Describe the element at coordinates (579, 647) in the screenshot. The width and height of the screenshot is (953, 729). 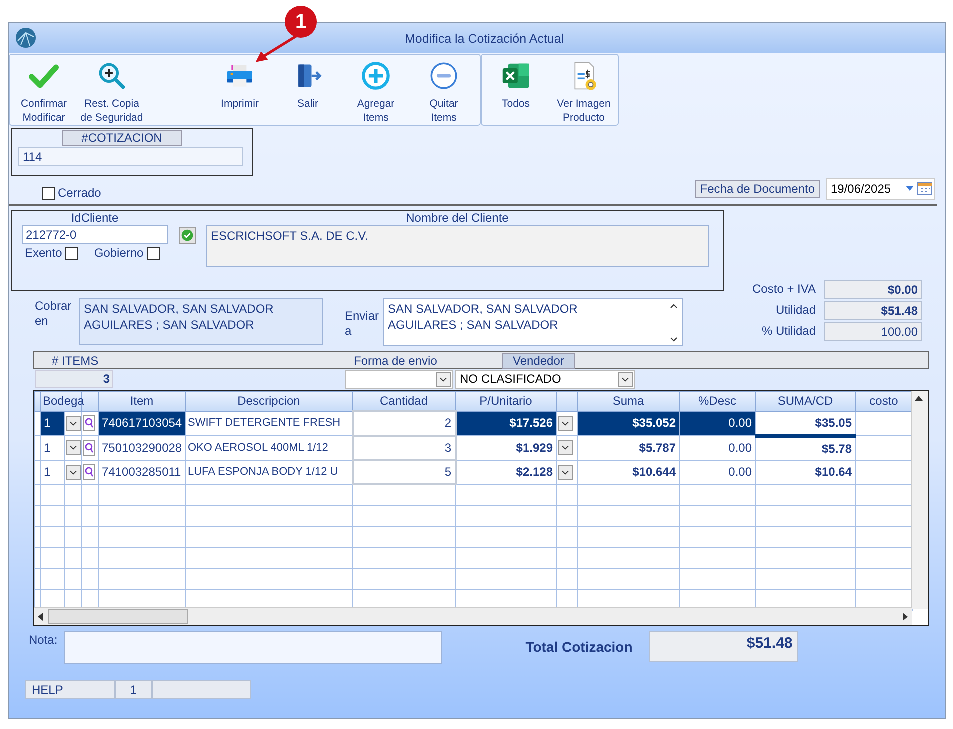
I see `total-label: Total Cotizacion` at that location.